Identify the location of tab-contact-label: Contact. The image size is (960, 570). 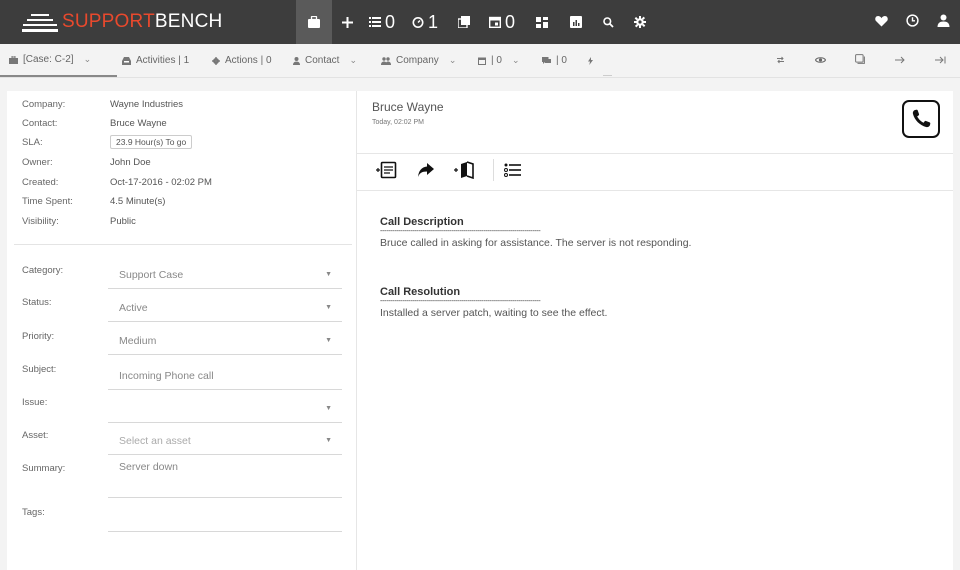
(322, 60).